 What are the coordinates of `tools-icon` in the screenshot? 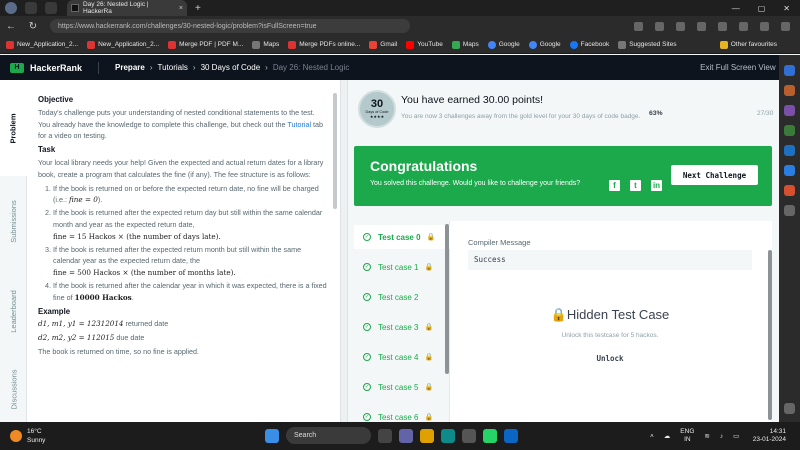 It's located at (789, 110).